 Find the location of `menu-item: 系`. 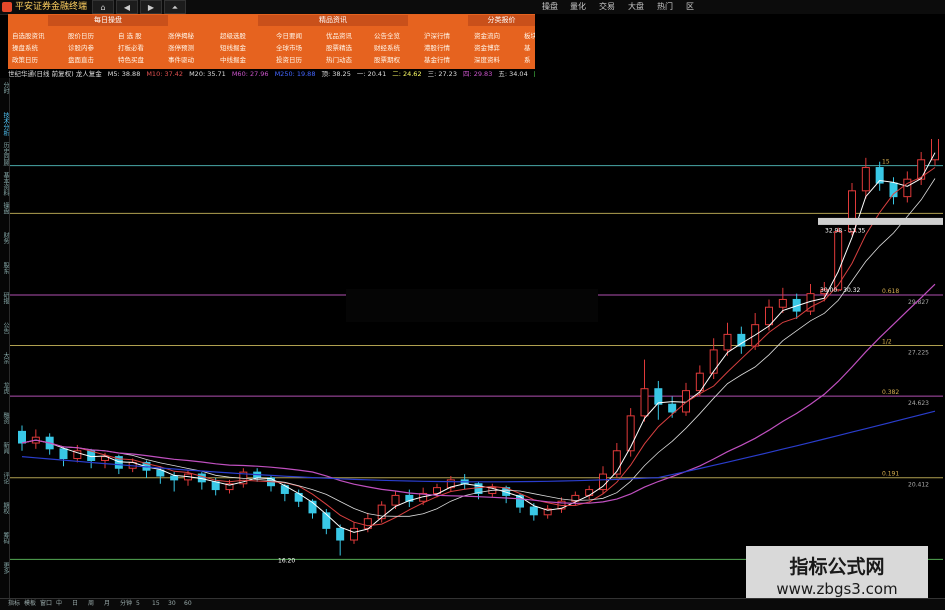

menu-item: 系 is located at coordinates (527, 60).